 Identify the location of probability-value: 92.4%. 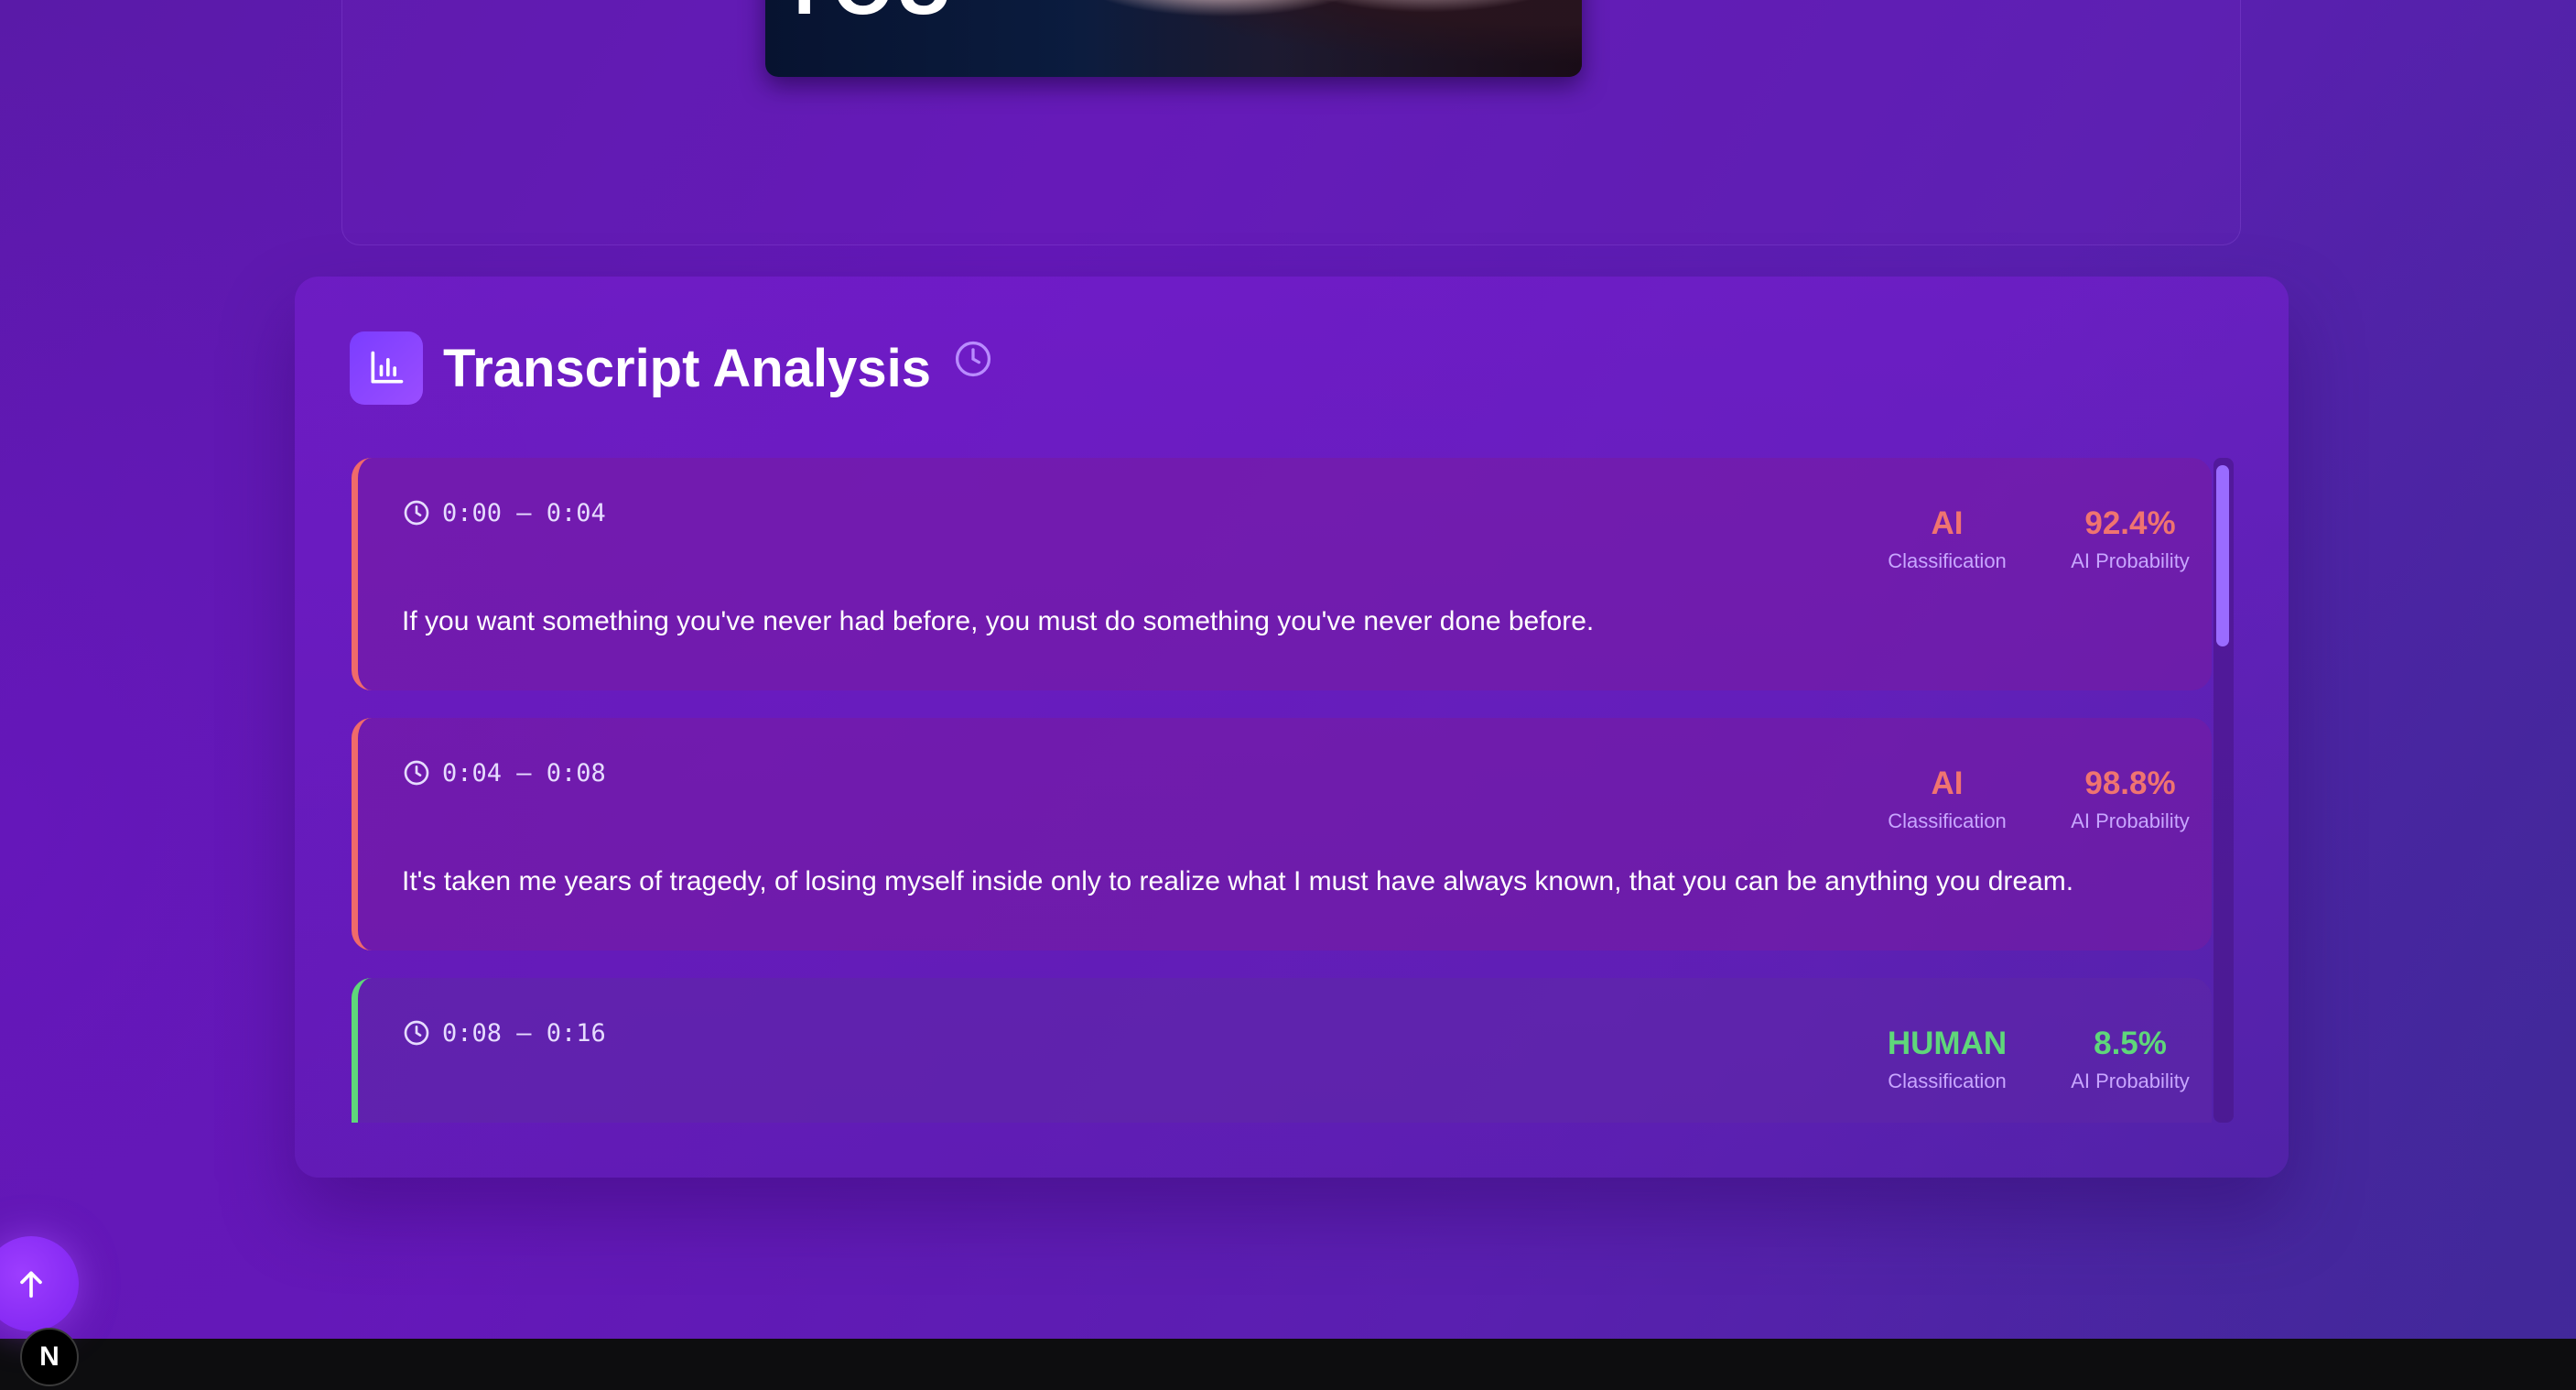
(2130, 523).